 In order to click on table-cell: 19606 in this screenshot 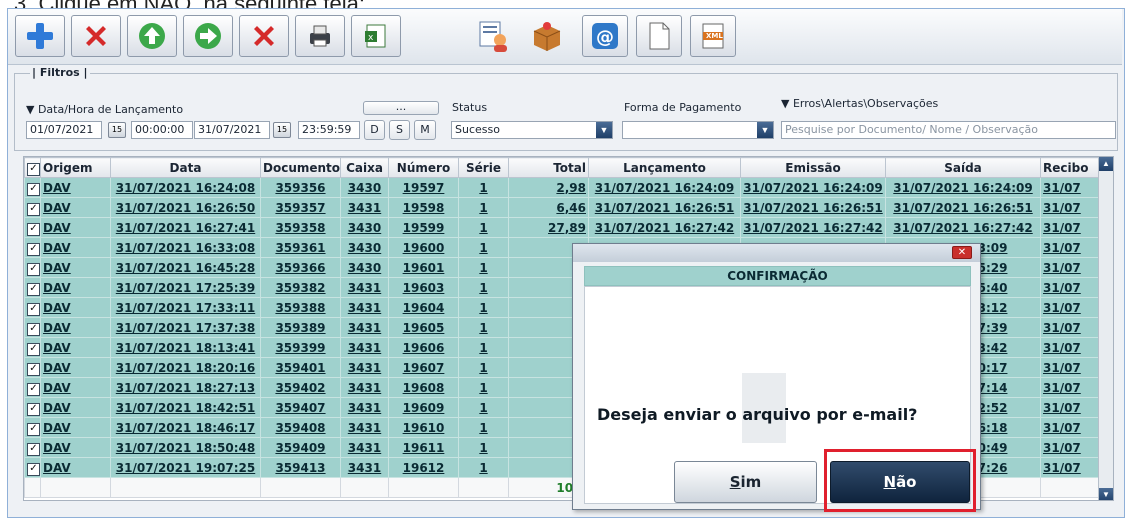, I will do `click(423, 347)`.